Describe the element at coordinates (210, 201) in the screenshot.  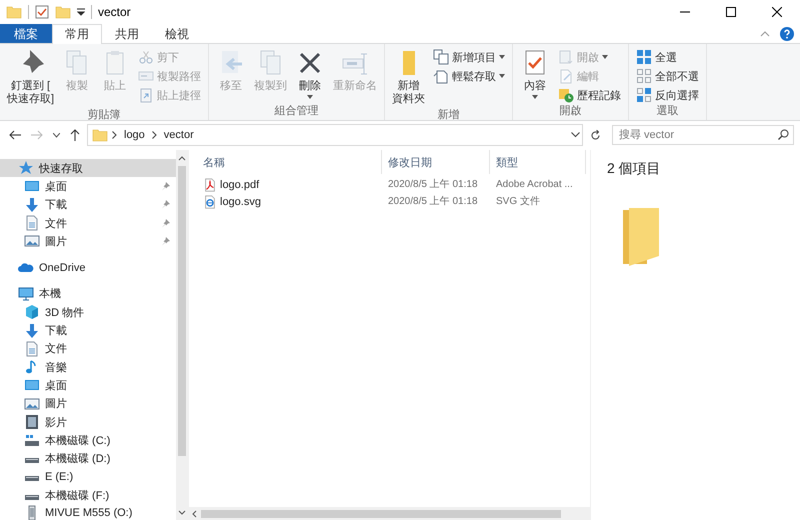
I see `web-document-icon` at that location.